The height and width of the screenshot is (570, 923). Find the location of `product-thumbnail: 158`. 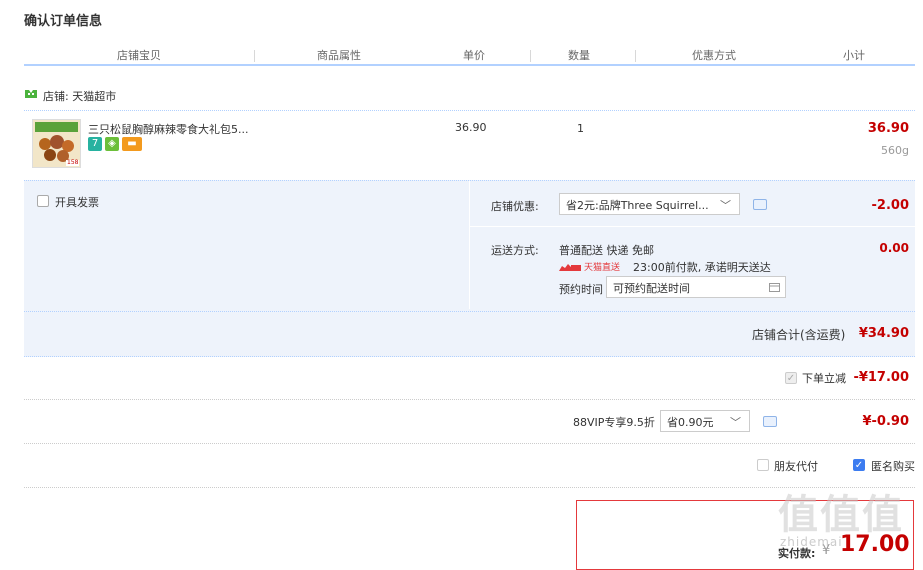

product-thumbnail: 158 is located at coordinates (56, 143).